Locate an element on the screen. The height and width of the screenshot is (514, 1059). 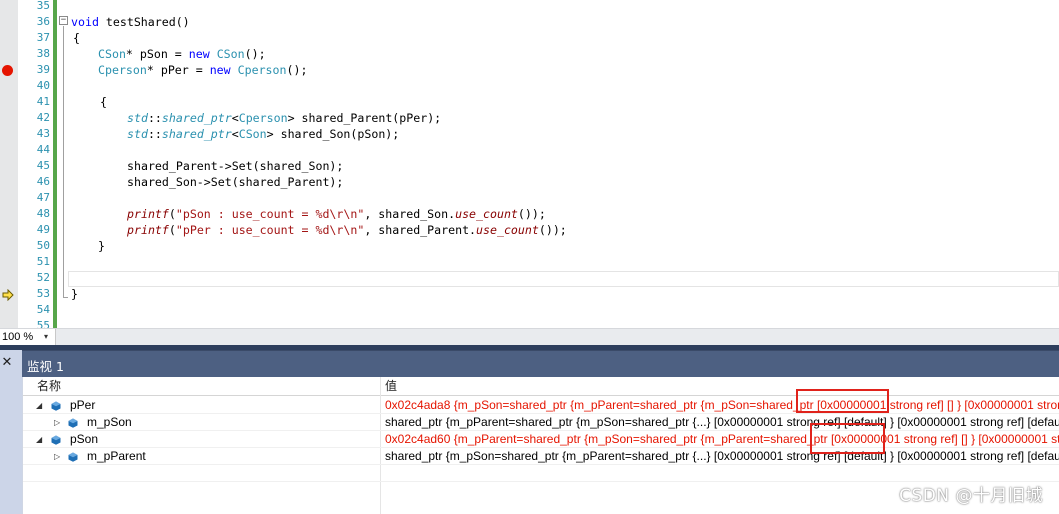
line-number: 39 is located at coordinates (43, 69).